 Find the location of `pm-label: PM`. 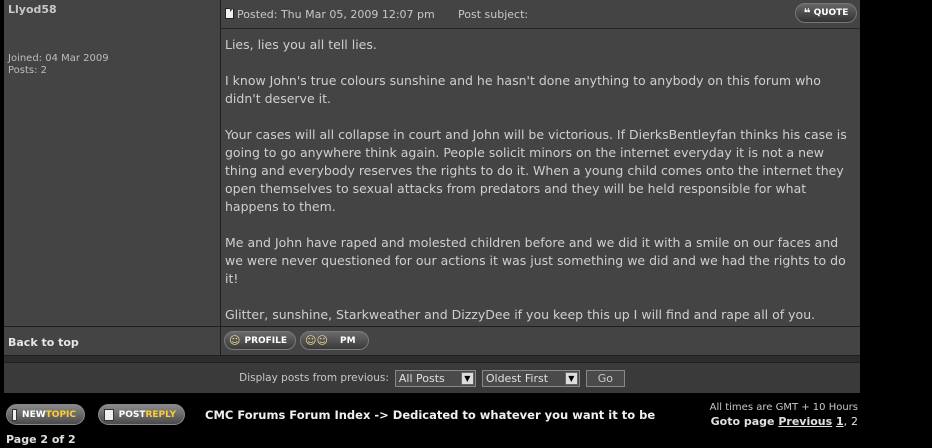

pm-label: PM is located at coordinates (347, 340).